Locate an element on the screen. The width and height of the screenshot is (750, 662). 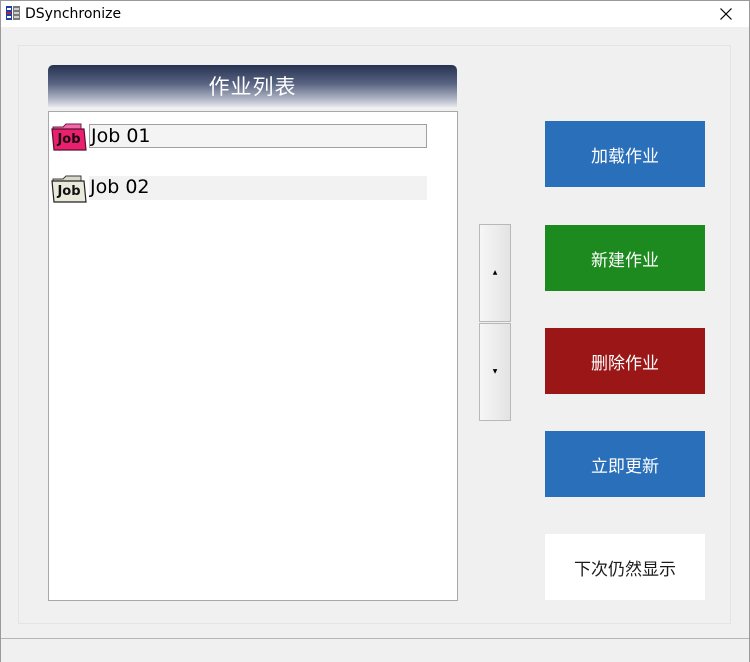
move-up-button: ▲ is located at coordinates (495, 273).